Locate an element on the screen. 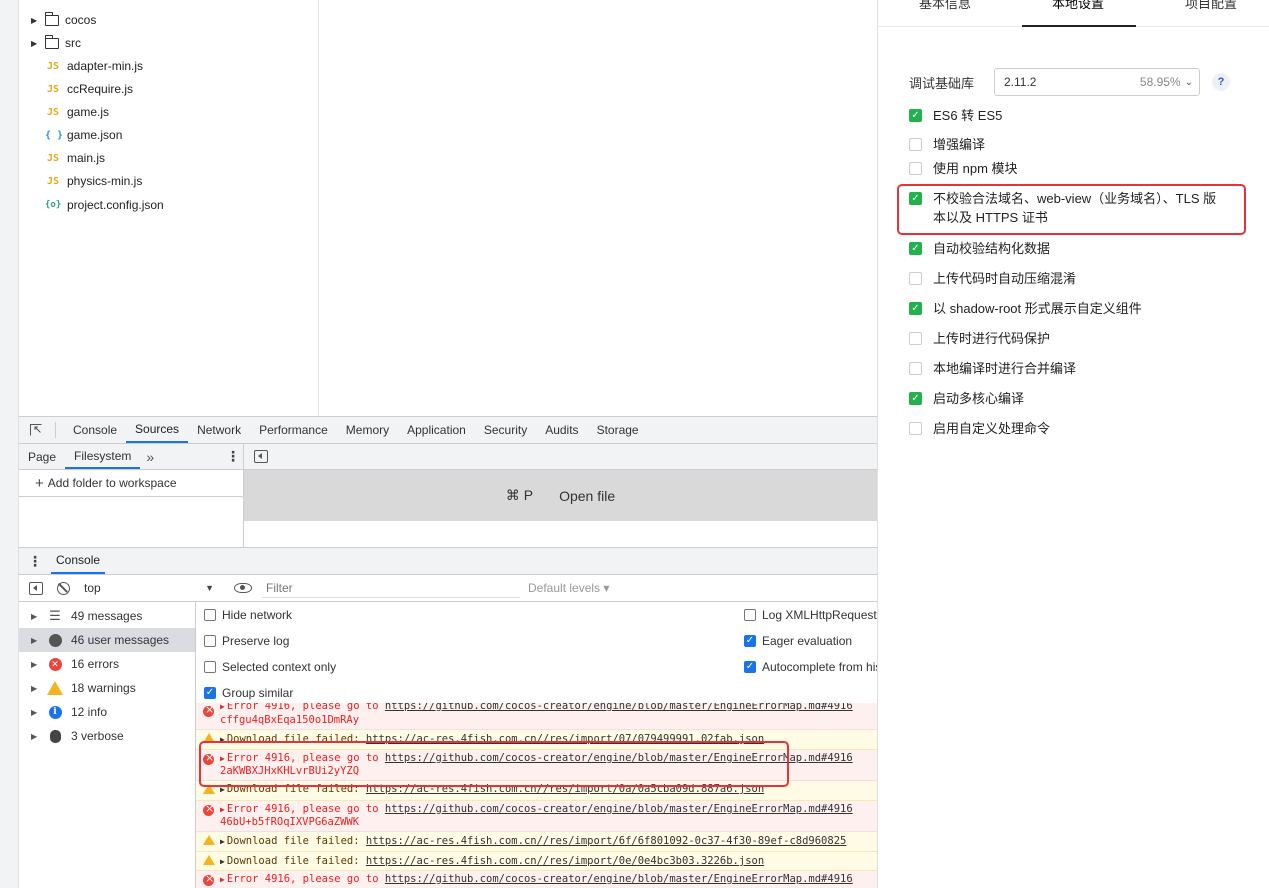  clear-console-icon is located at coordinates (63, 588).